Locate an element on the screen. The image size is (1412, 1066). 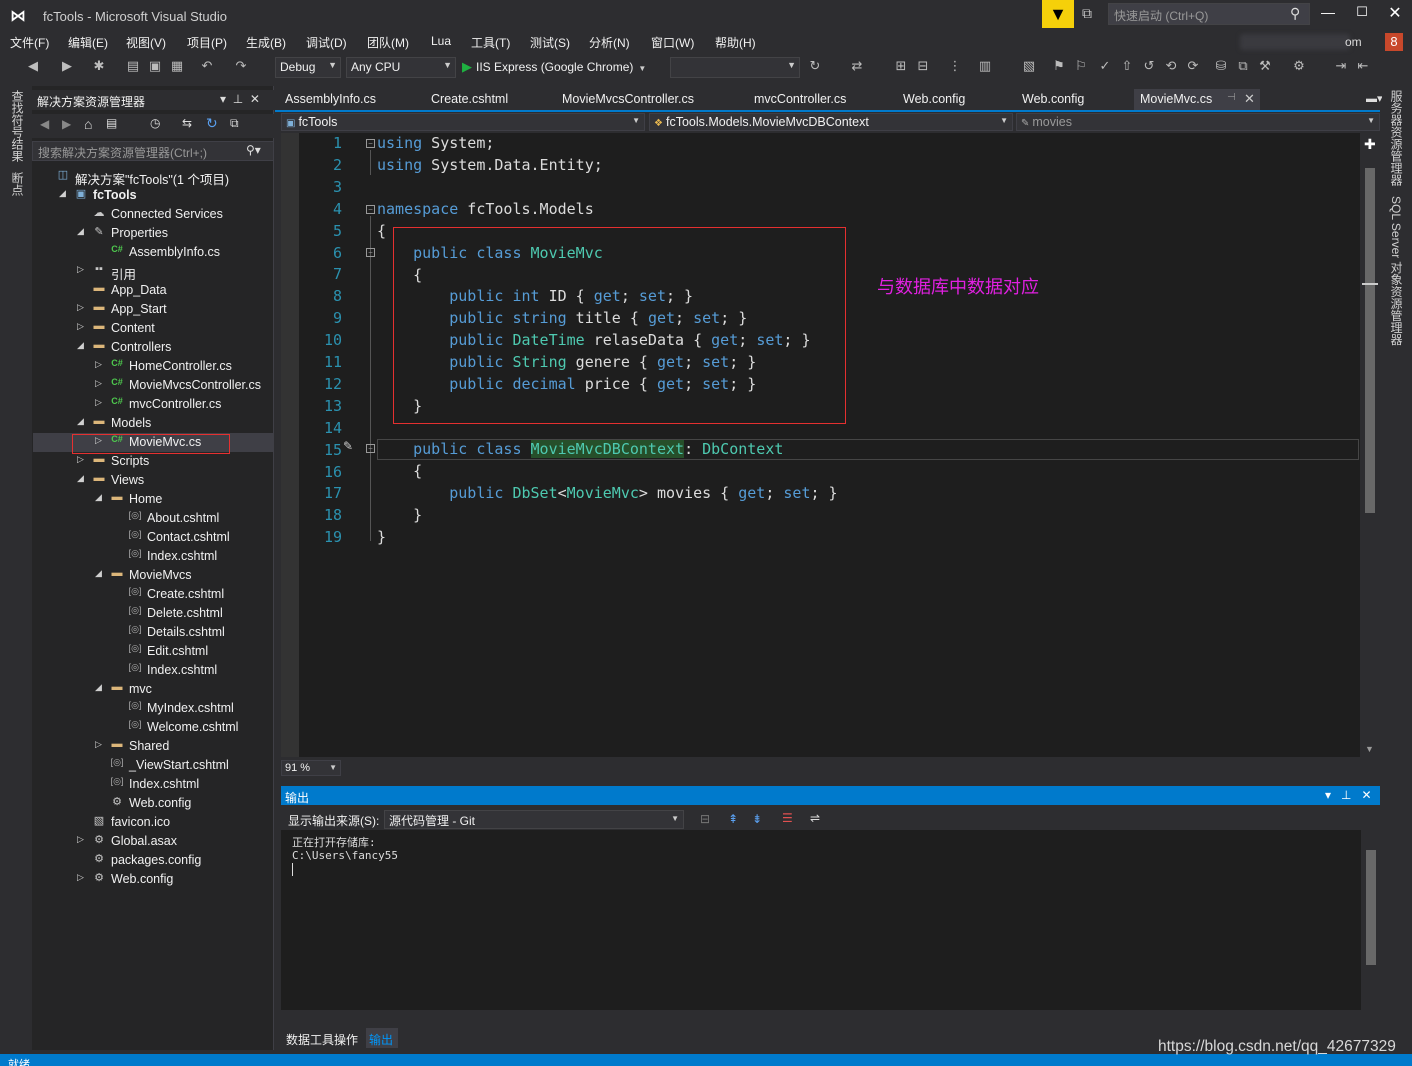
sync-icon: ⇆ is located at coordinates (187, 123).